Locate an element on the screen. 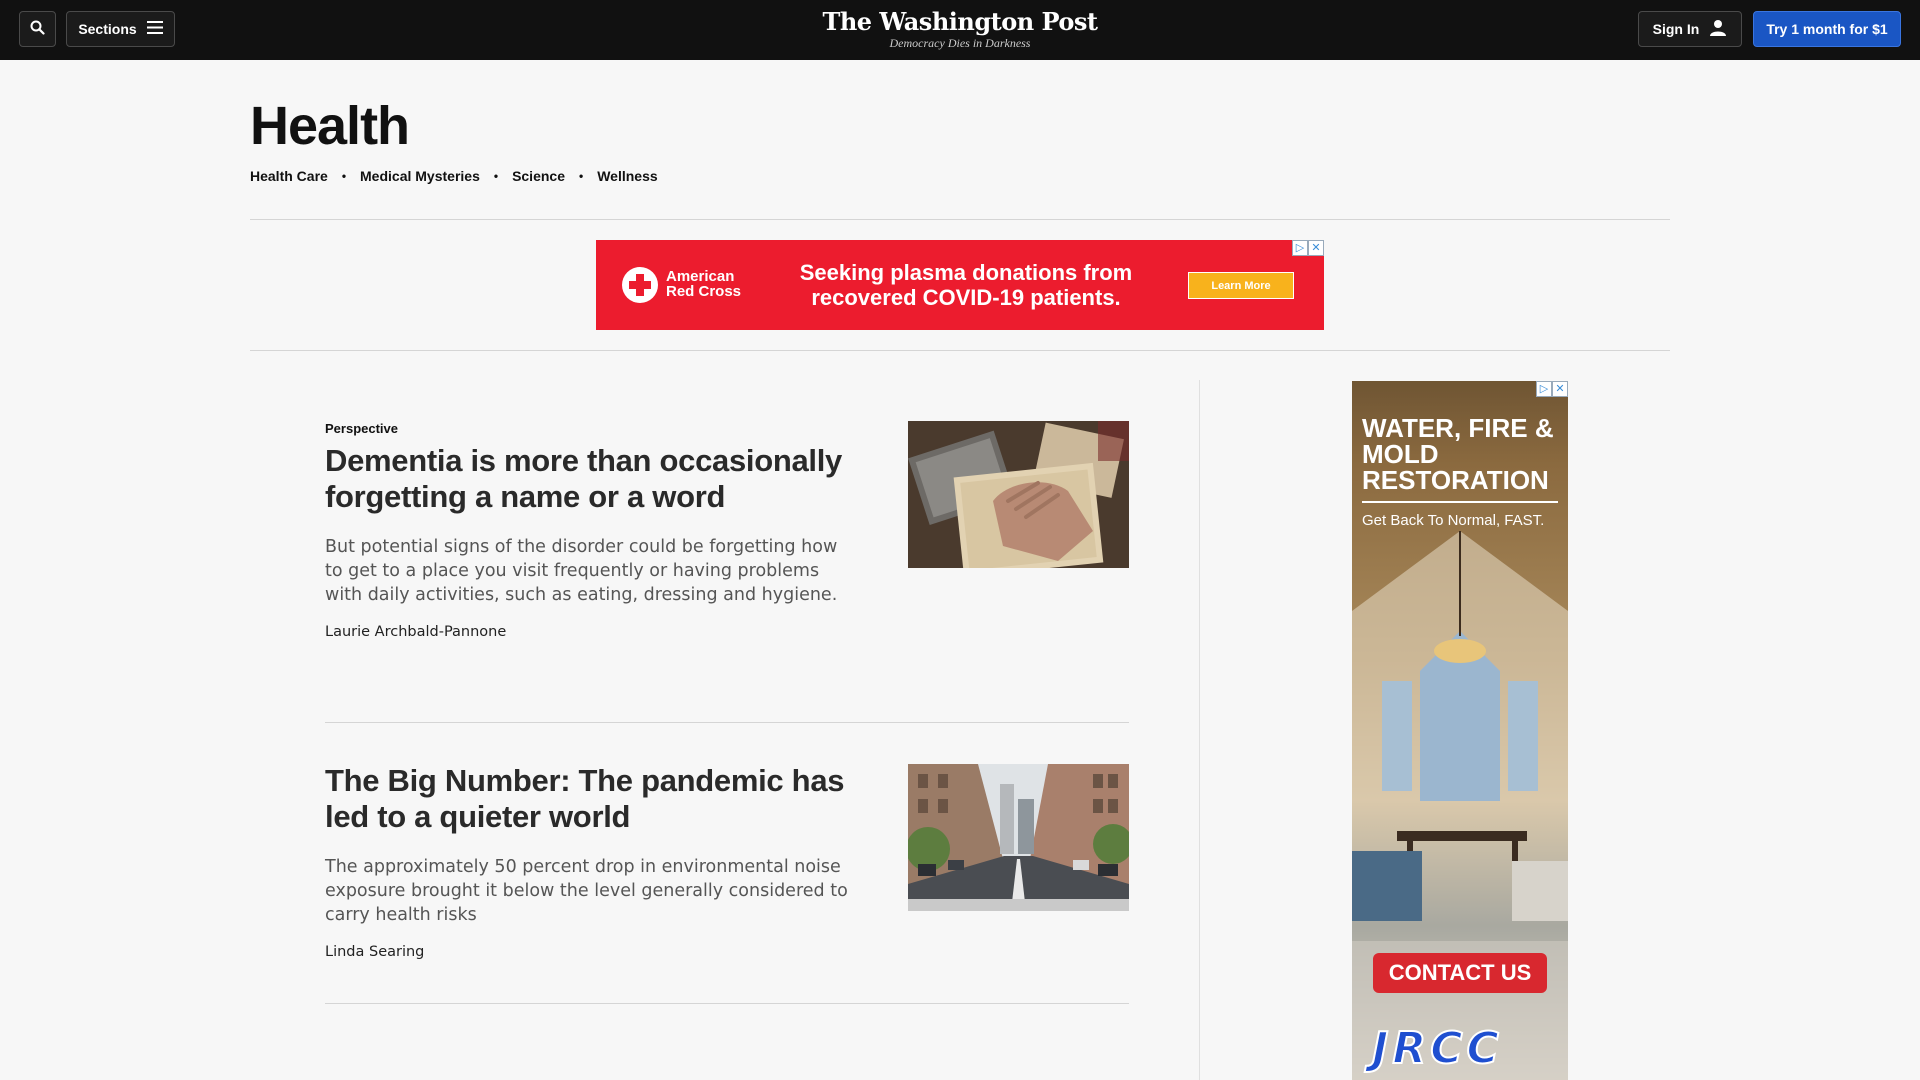 This screenshot has width=1920, height=1080. red-cross-icon is located at coordinates (640, 285).